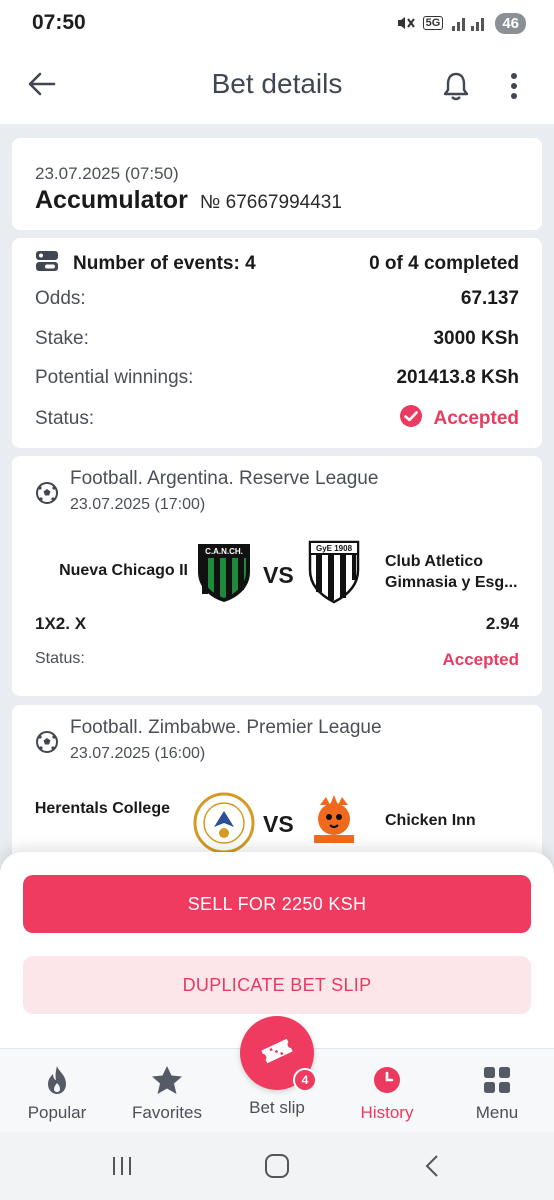 This screenshot has height=1200, width=554. What do you see at coordinates (277, 23) in the screenshot?
I see `status-bar: 07:50 5G 46` at bounding box center [277, 23].